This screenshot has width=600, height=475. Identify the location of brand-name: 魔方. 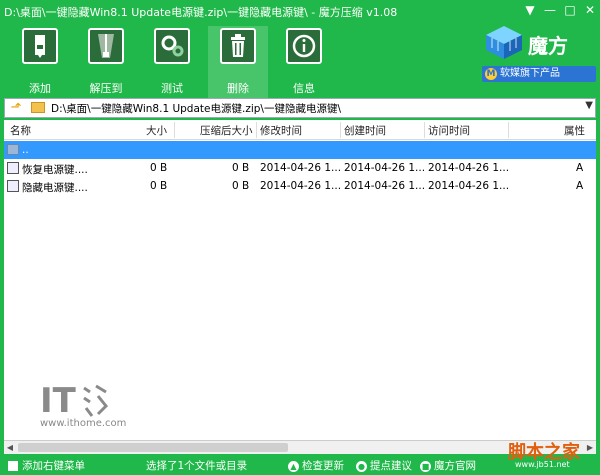
(548, 46).